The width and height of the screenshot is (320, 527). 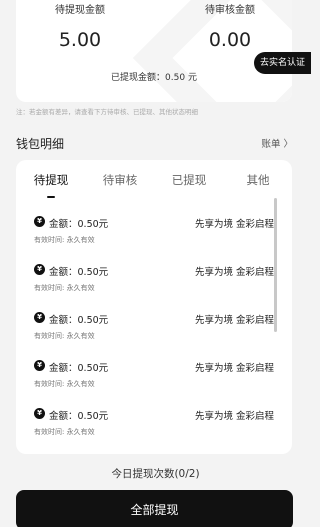 What do you see at coordinates (154, 508) in the screenshot?
I see `withdraw-all-button: 全部提现` at bounding box center [154, 508].